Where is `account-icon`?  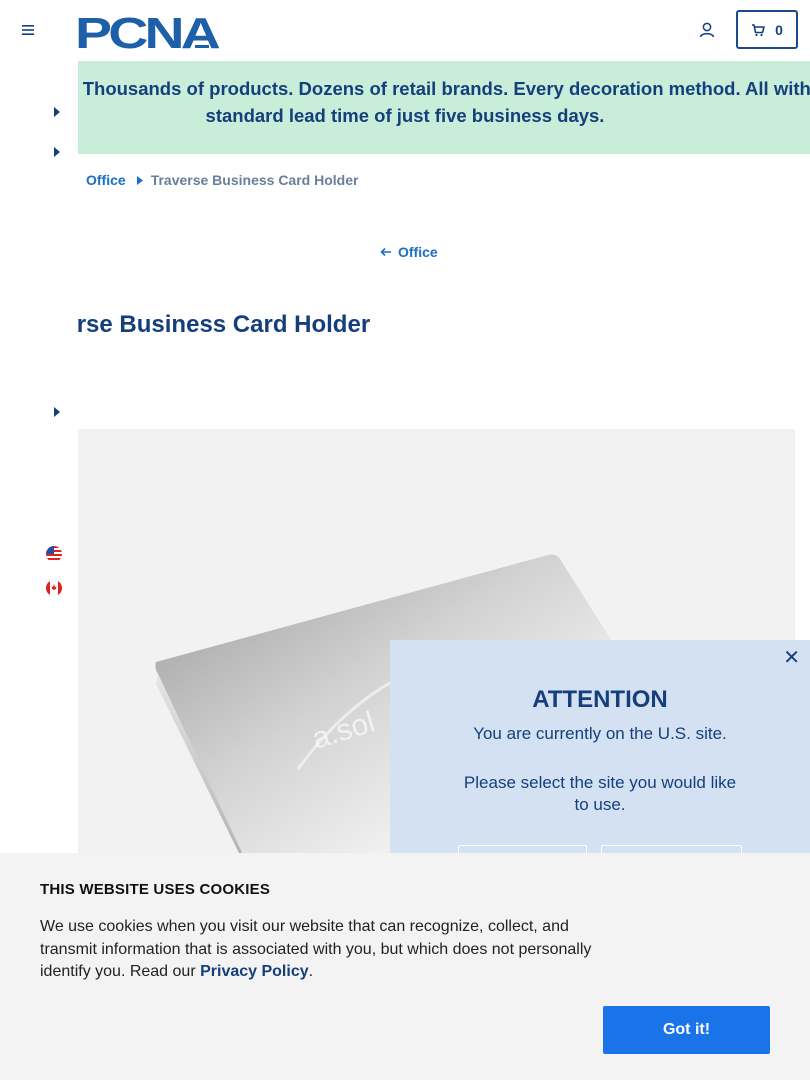 account-icon is located at coordinates (707, 30).